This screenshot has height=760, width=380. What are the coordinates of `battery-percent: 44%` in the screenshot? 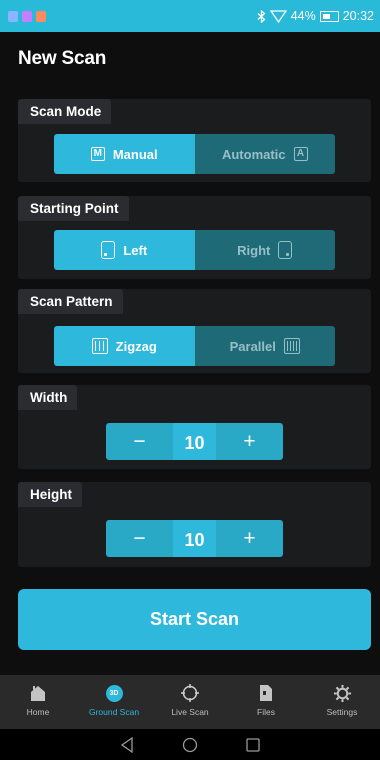 It's located at (303, 16).